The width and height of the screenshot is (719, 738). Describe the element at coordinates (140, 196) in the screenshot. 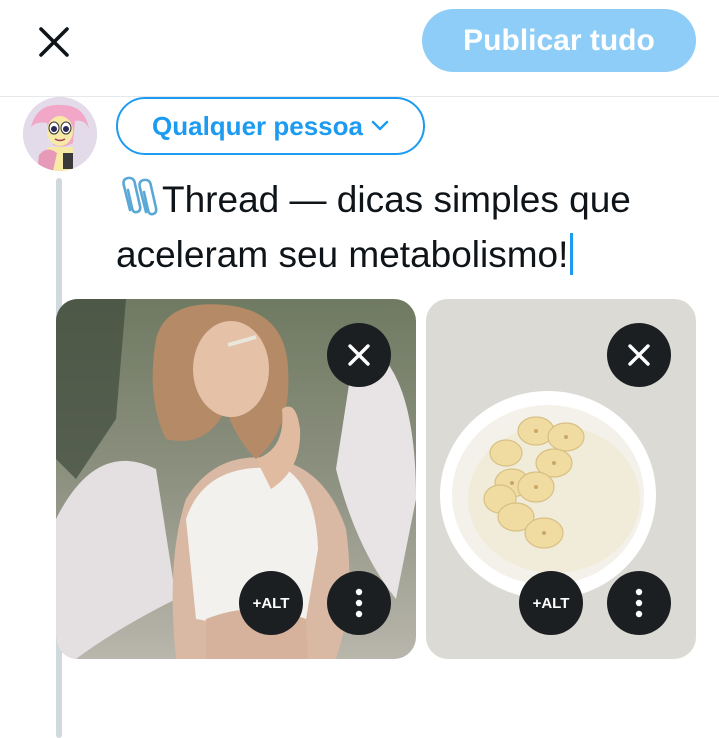

I see `paperclips-emoji` at that location.